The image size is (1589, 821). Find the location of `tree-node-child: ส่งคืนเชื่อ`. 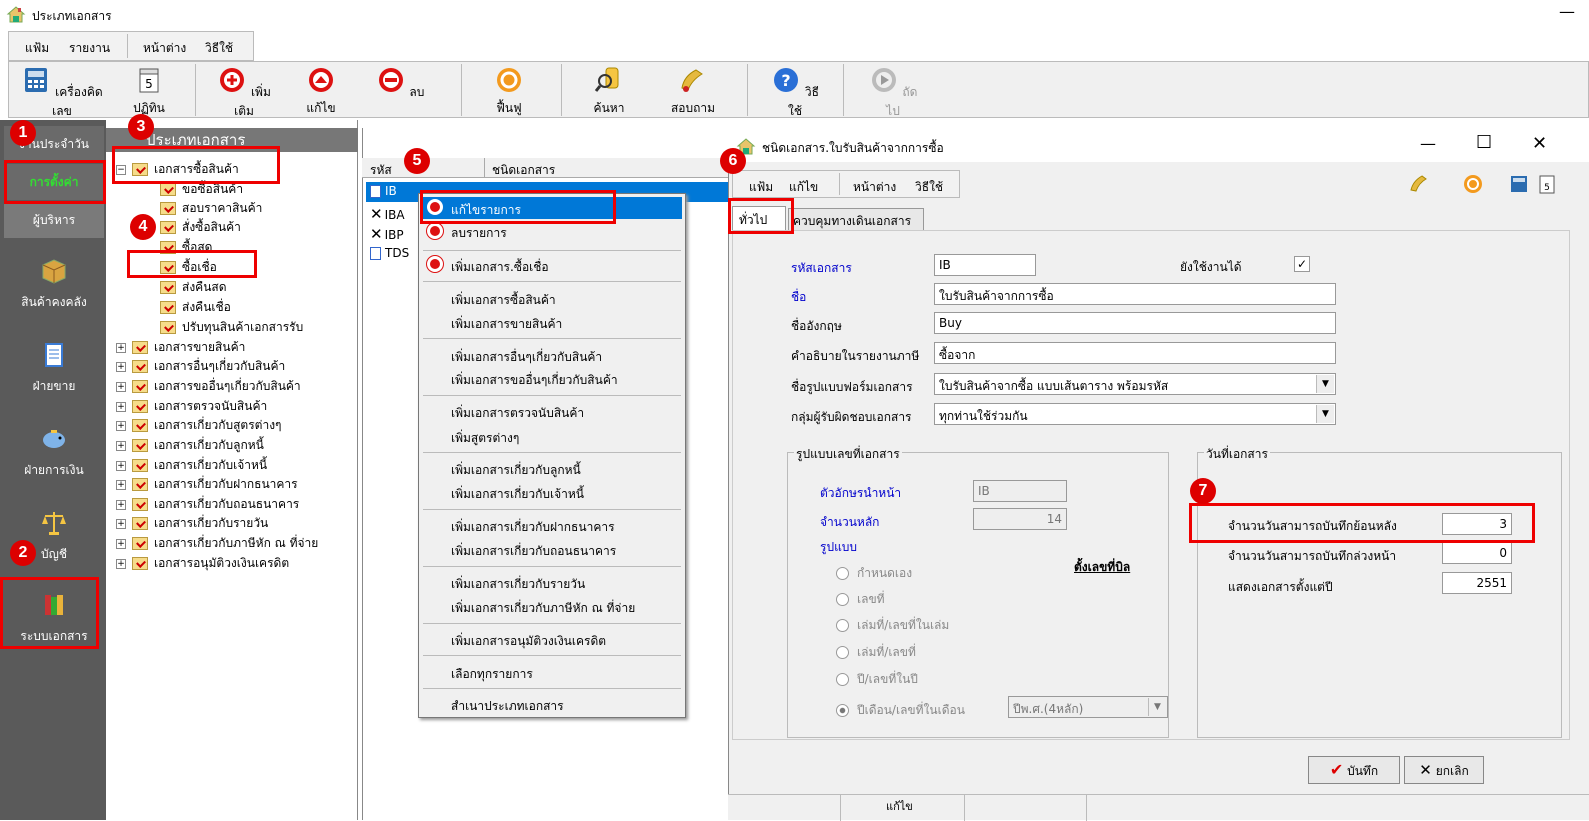

tree-node-child: ส่งคืนเชื่อ is located at coordinates (195, 308).